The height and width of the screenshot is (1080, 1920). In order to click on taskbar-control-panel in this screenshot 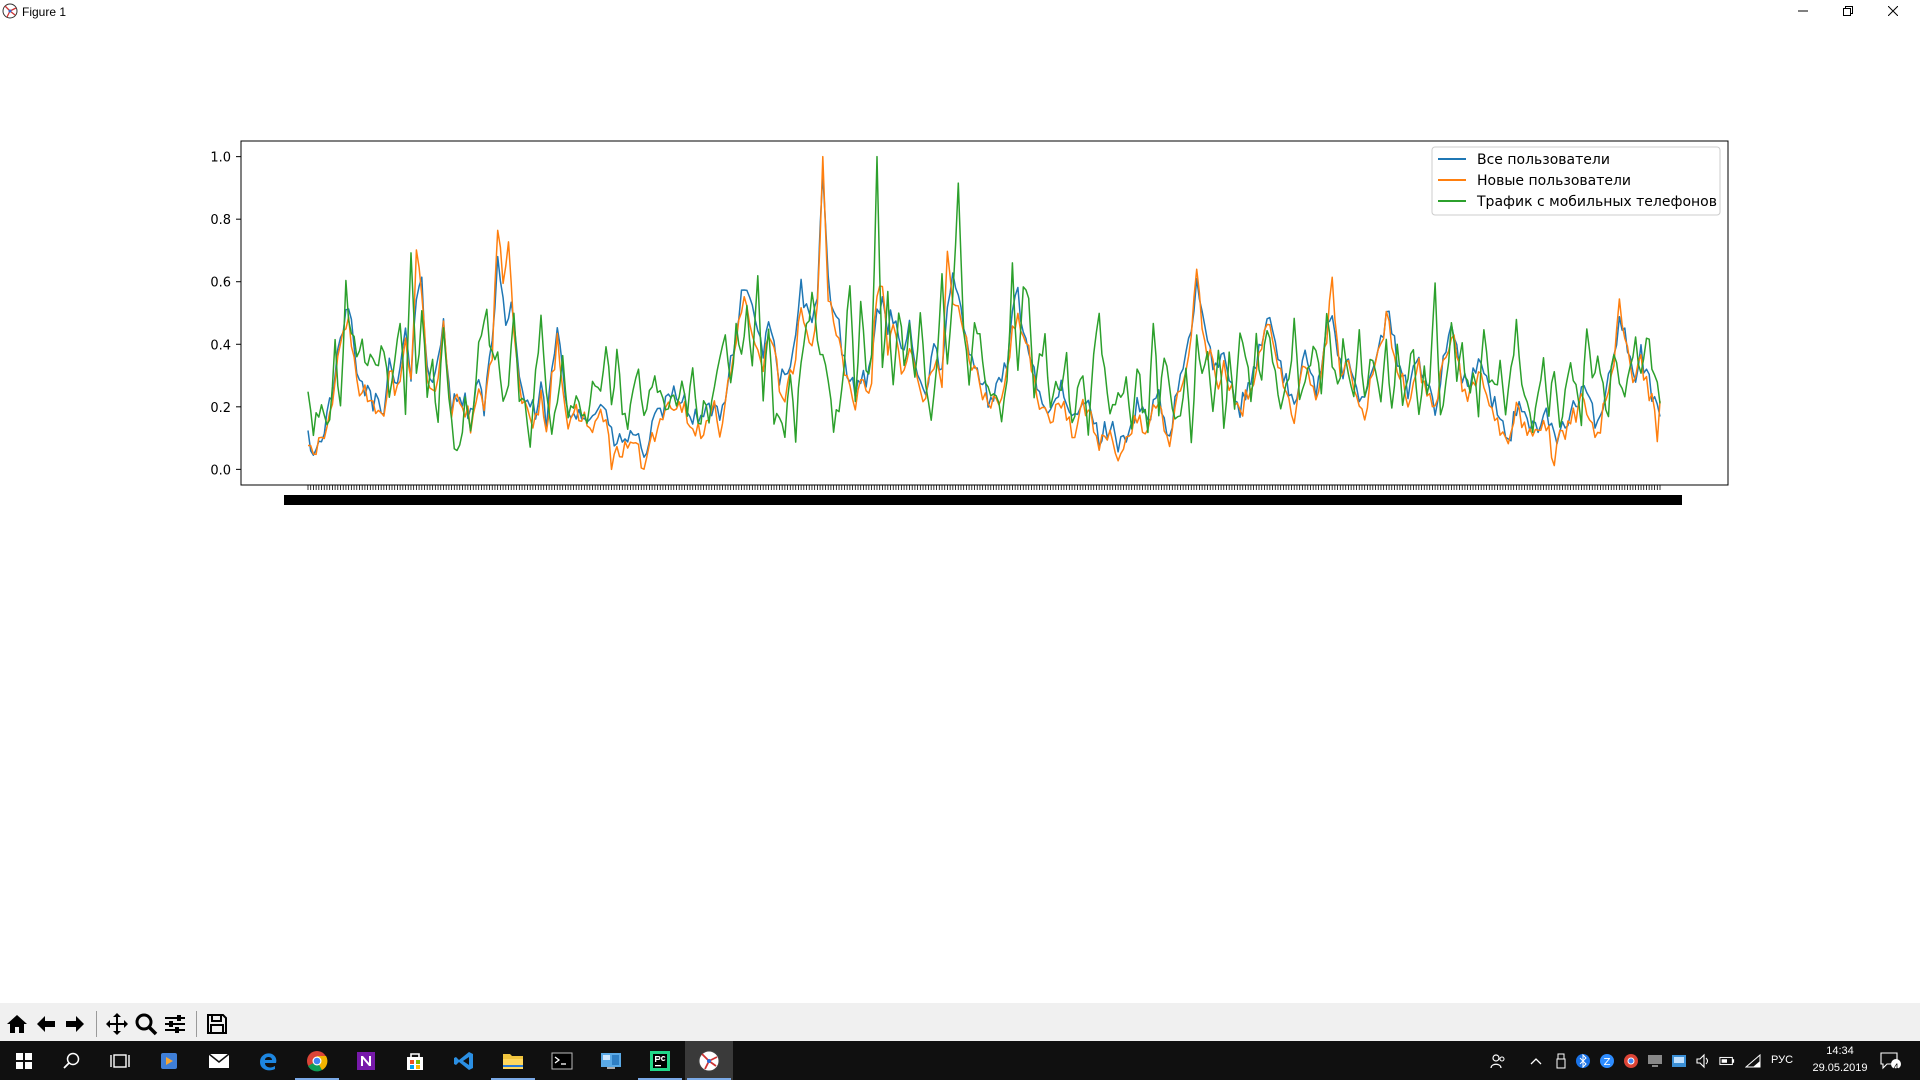, I will do `click(611, 1060)`.